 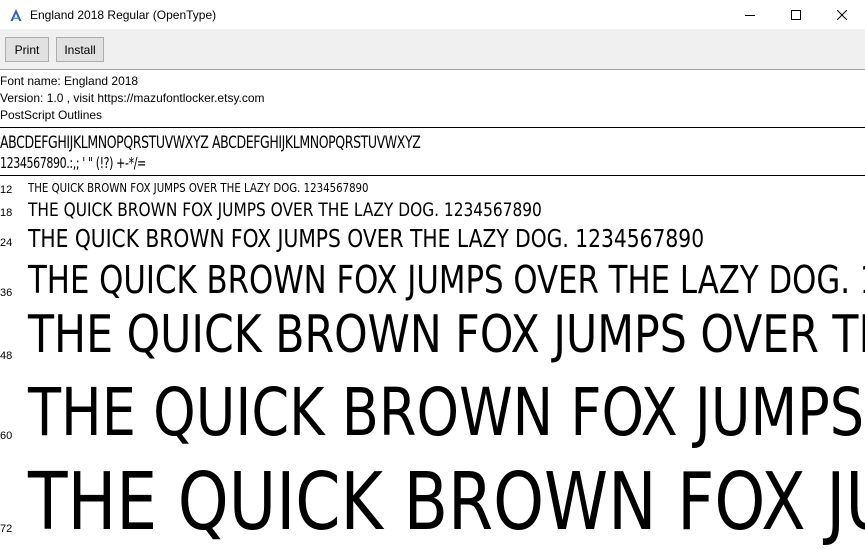 What do you see at coordinates (16, 15) in the screenshot?
I see `font-file-icon` at bounding box center [16, 15].